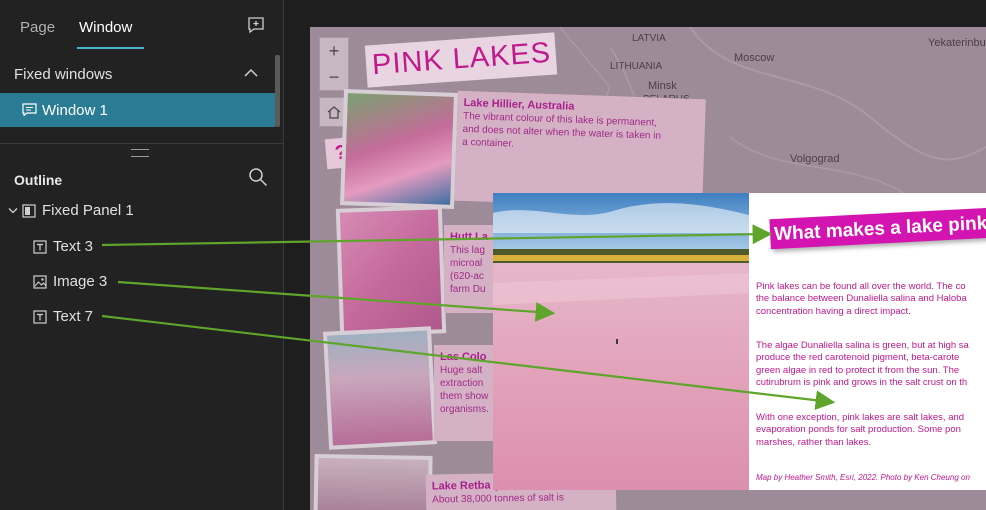  I want to click on zoom-in-button: +, so click(334, 51).